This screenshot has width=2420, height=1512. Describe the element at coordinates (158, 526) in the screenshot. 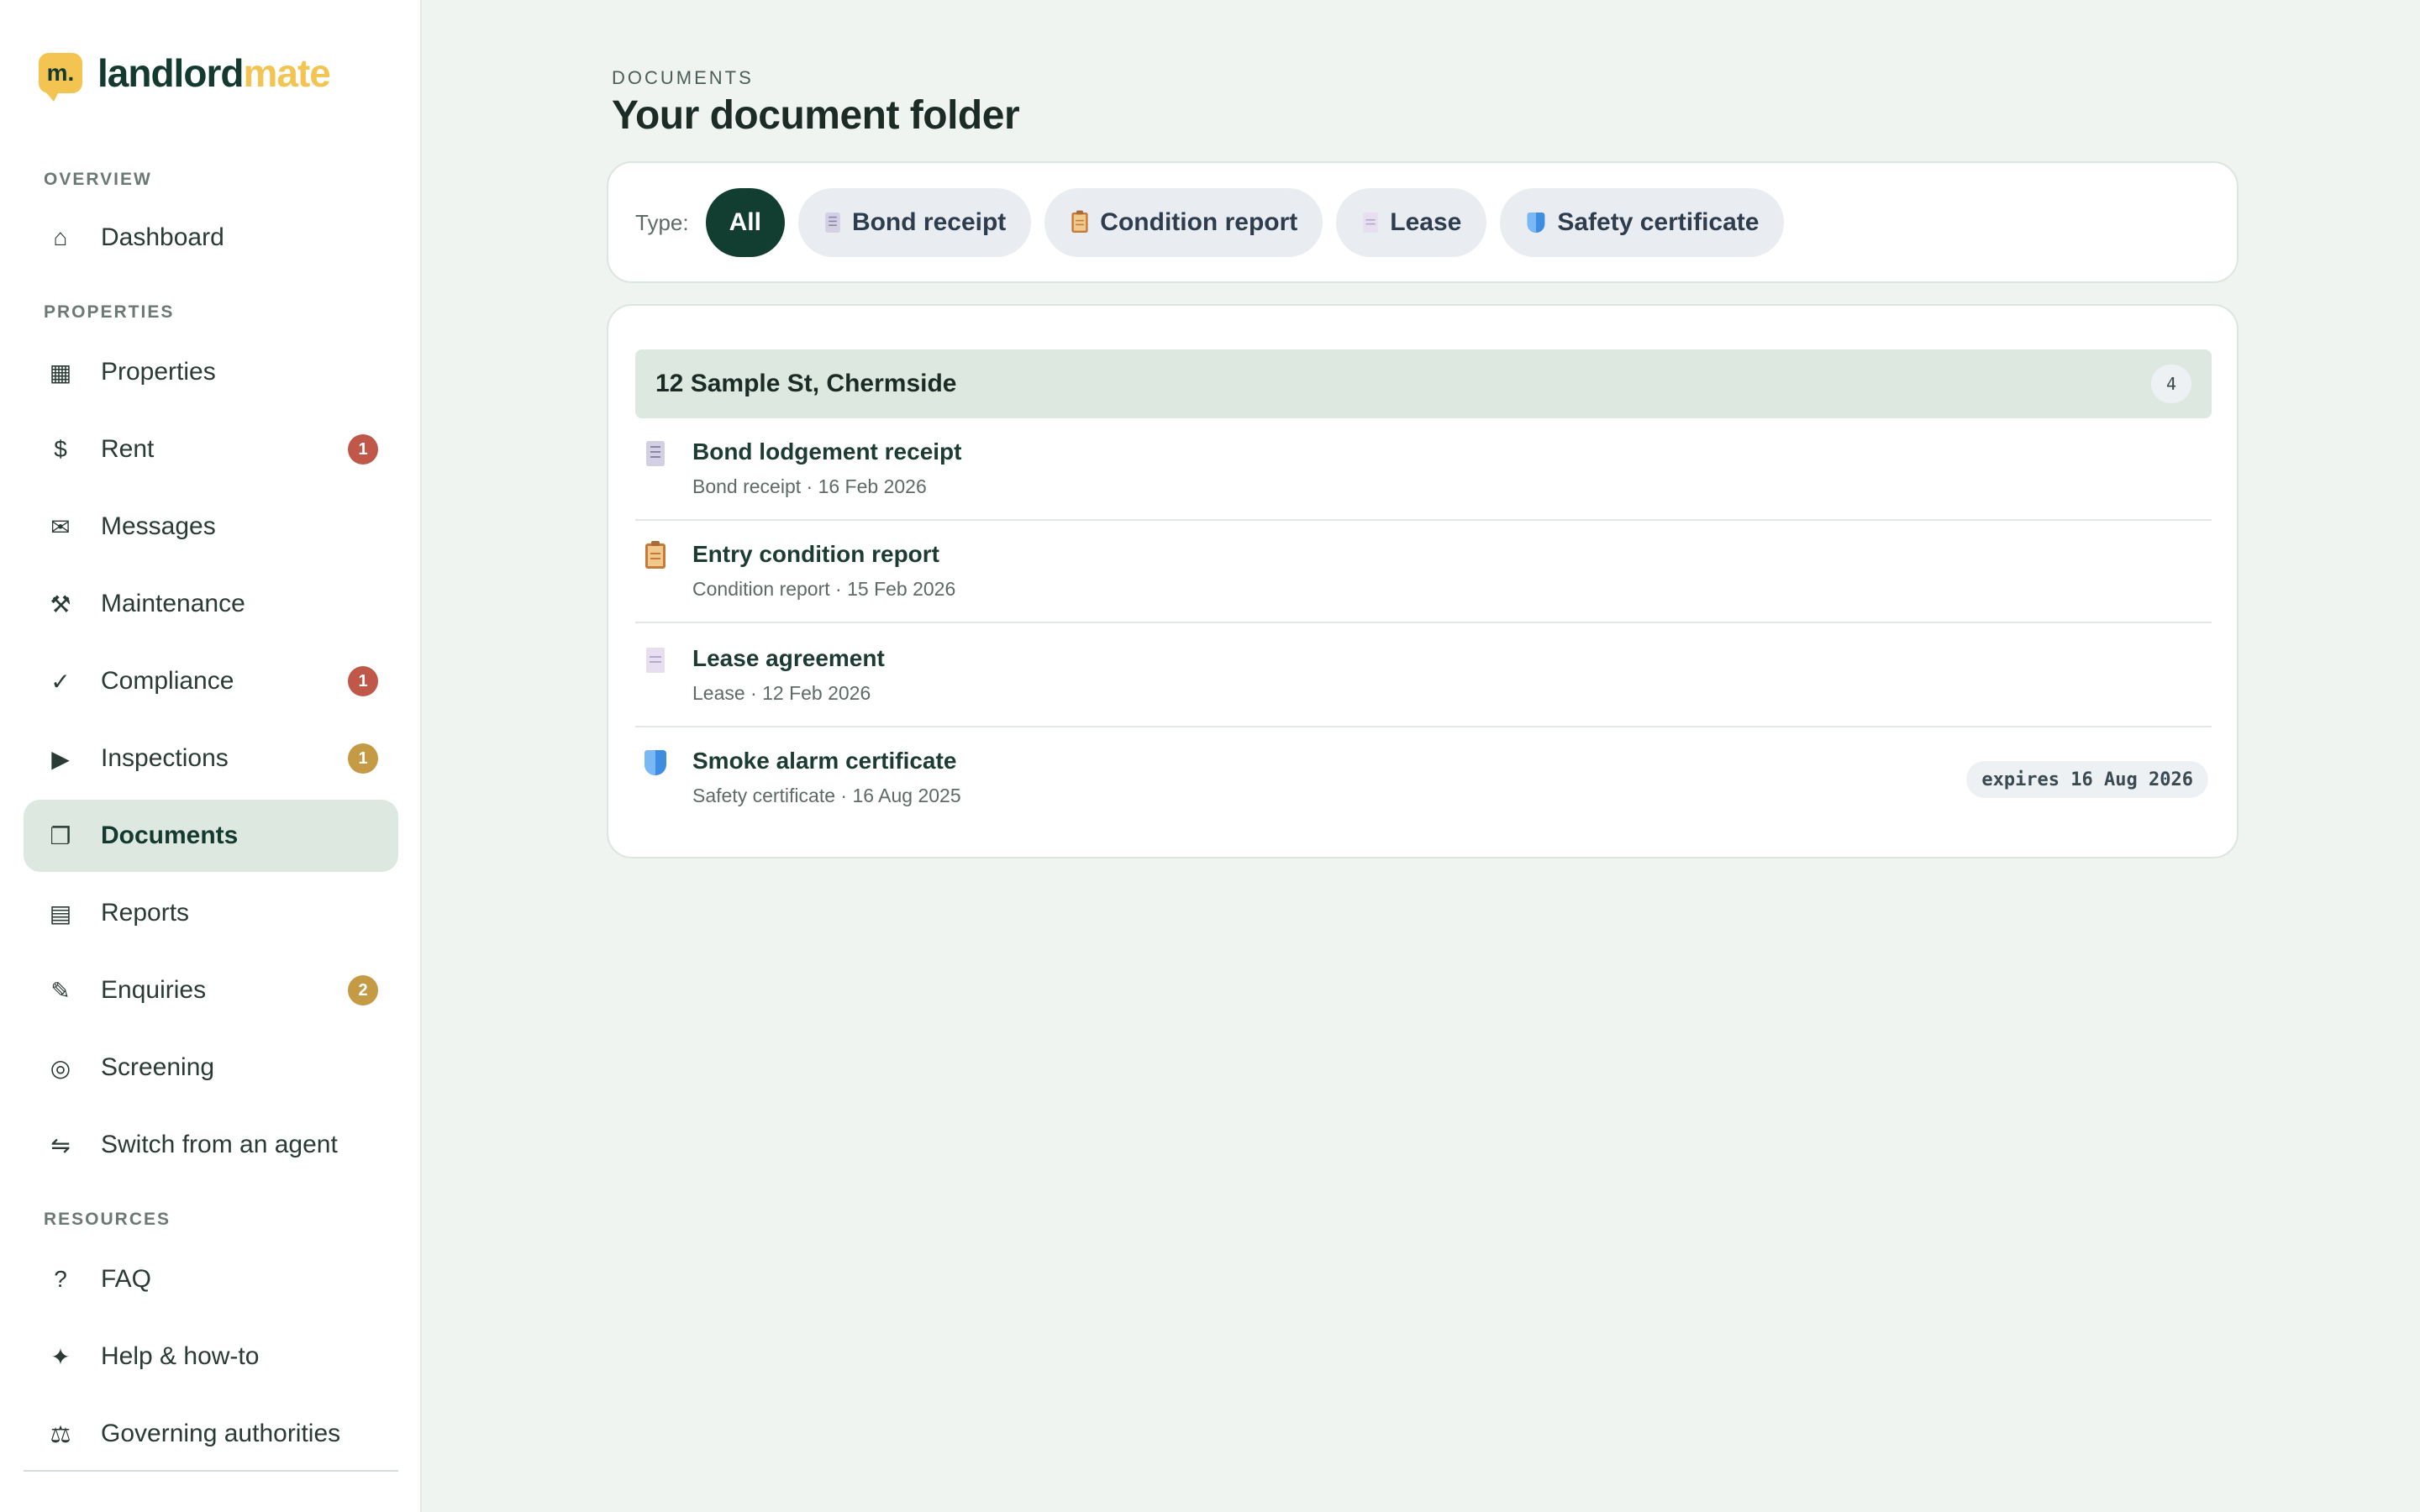

I see `sidebar-item-label: Messages` at that location.